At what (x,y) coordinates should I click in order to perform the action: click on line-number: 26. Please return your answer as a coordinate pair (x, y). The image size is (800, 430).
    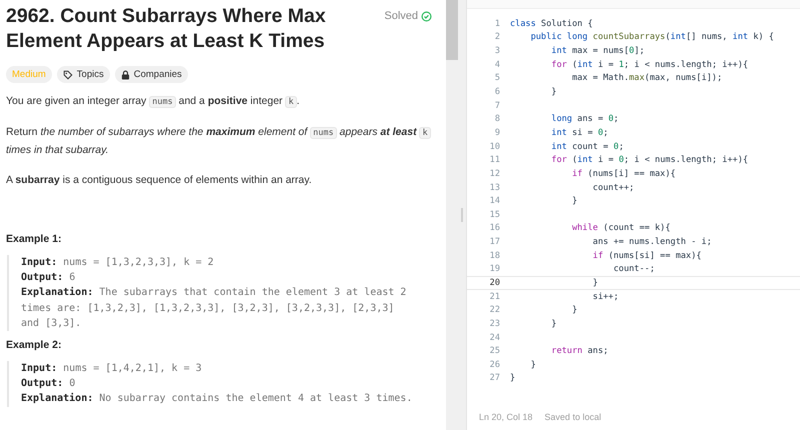
    Looking at the image, I should click on (494, 365).